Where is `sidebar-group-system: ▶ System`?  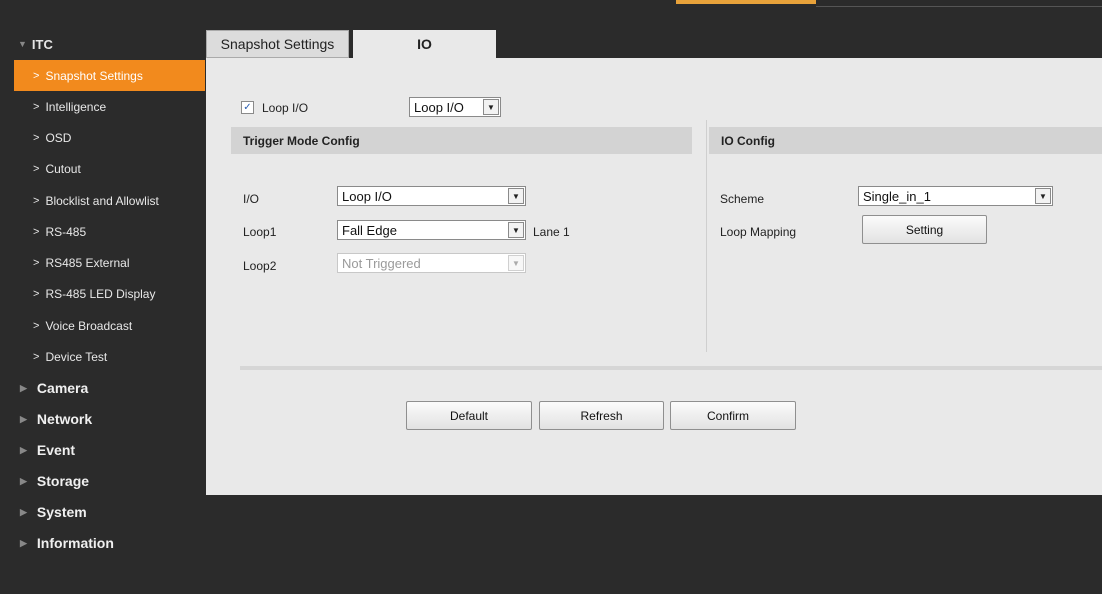
sidebar-group-system: ▶ System is located at coordinates (102, 512).